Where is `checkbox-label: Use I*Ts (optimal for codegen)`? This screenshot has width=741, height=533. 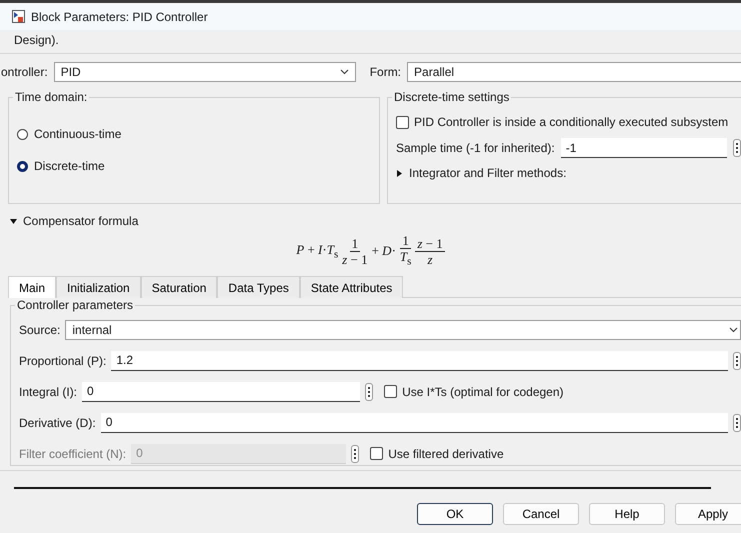 checkbox-label: Use I*Ts (optimal for codegen) is located at coordinates (483, 391).